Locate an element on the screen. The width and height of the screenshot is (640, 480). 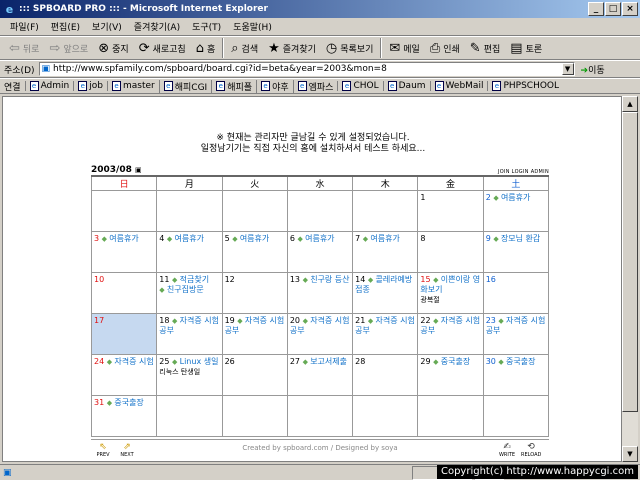
reload-button: ⟲ RELOAD is located at coordinates (531, 450).